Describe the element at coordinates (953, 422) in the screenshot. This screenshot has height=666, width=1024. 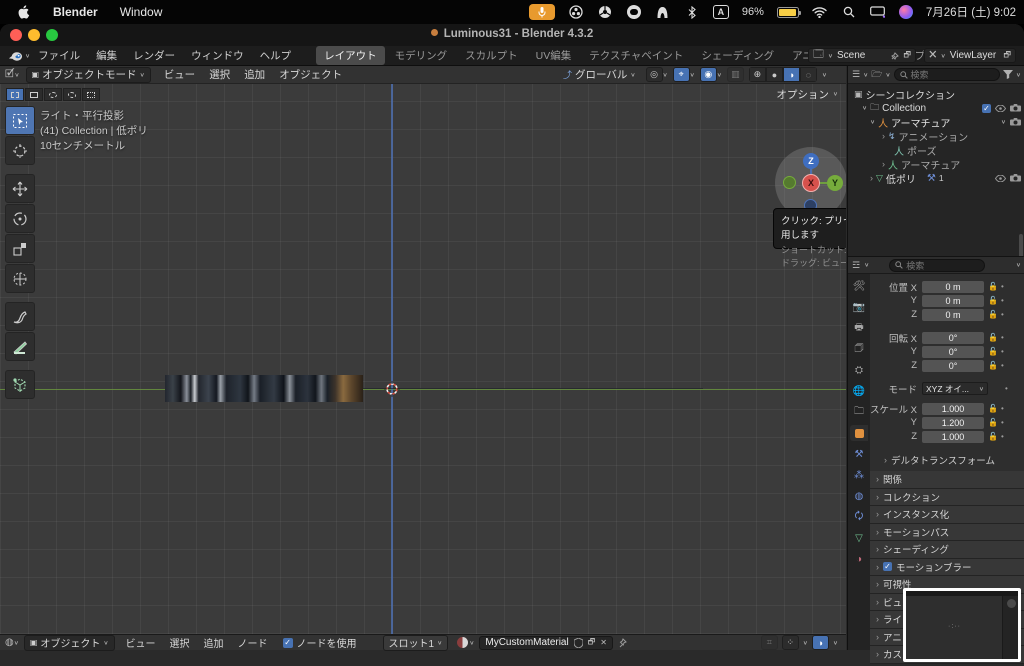
I see `scale-y-field: 1.200` at that location.